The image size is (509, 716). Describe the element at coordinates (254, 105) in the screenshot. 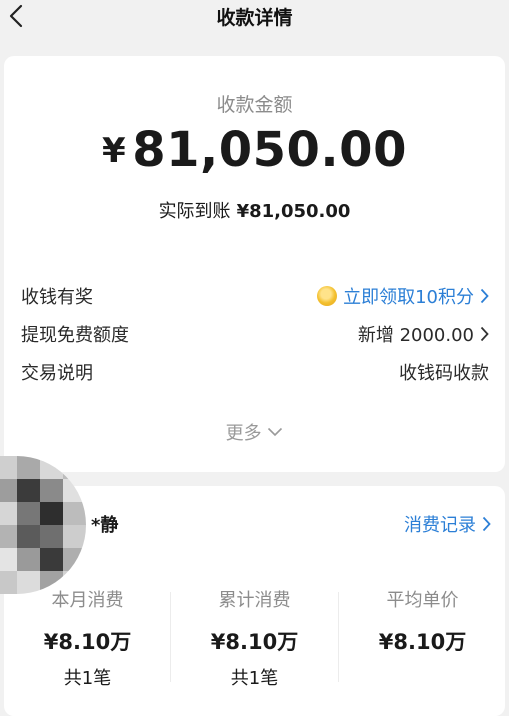

I see `amount-label: 收款金额` at that location.